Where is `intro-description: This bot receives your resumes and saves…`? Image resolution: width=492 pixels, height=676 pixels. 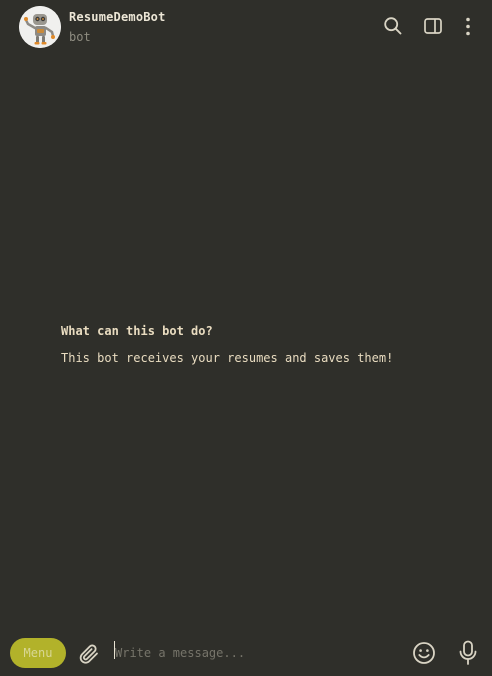 intro-description: This bot receives your resumes and saves… is located at coordinates (227, 358).